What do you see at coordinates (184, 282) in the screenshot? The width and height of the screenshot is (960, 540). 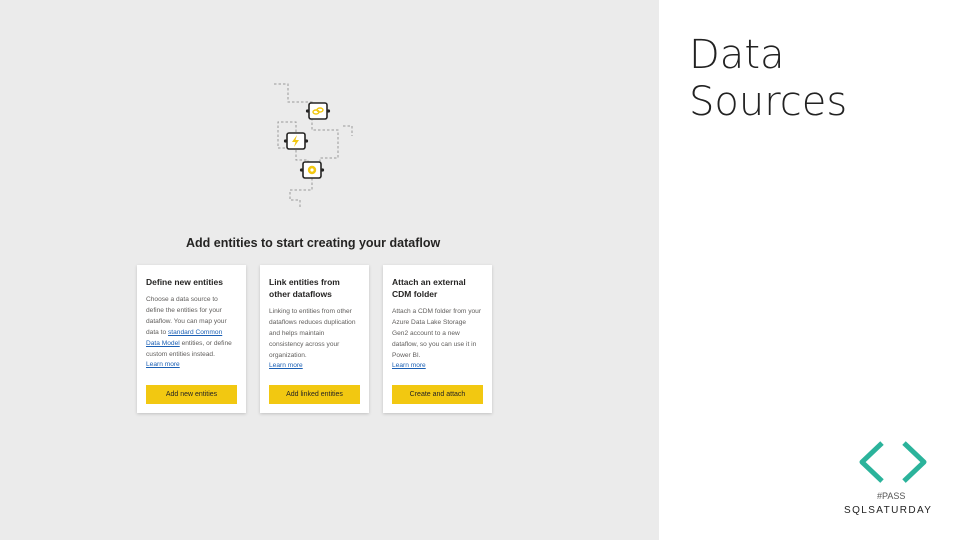 I see `card-title: Define new entities` at bounding box center [184, 282].